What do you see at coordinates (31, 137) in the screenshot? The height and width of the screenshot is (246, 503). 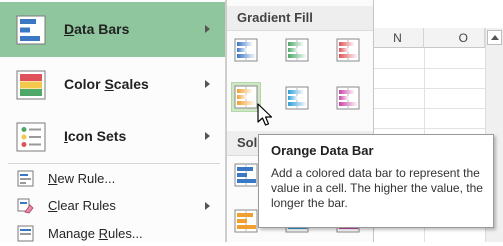 I see `icon-sets-icon` at bounding box center [31, 137].